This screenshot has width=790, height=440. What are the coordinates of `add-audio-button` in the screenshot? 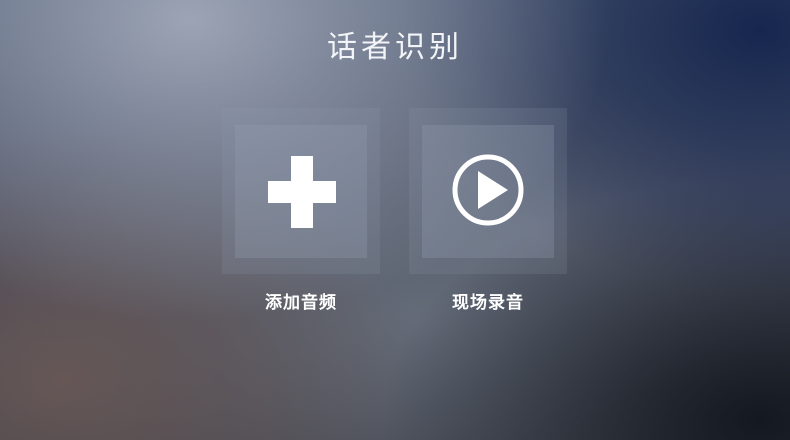 It's located at (301, 191).